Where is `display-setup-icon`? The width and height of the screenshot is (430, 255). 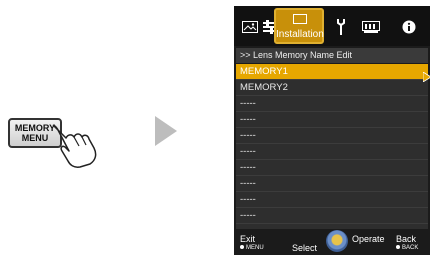
display-setup-icon is located at coordinates (371, 27).